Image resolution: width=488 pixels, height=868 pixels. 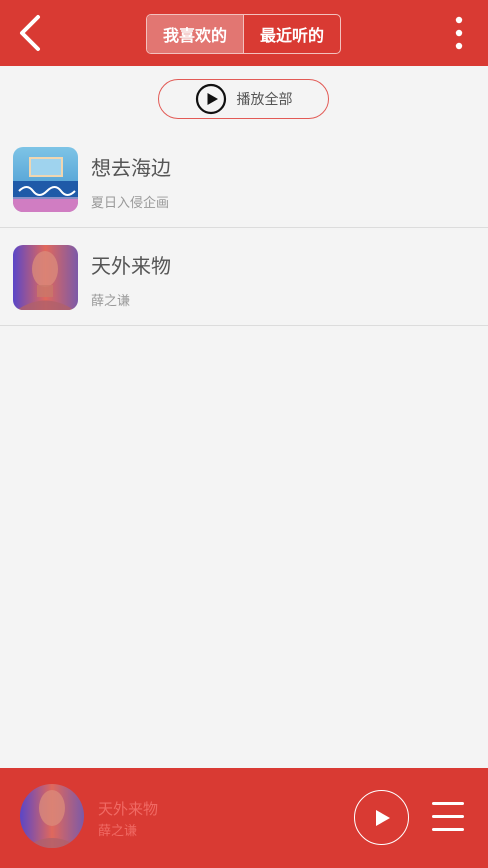 I want to click on now-playing-cover, so click(x=52, y=816).